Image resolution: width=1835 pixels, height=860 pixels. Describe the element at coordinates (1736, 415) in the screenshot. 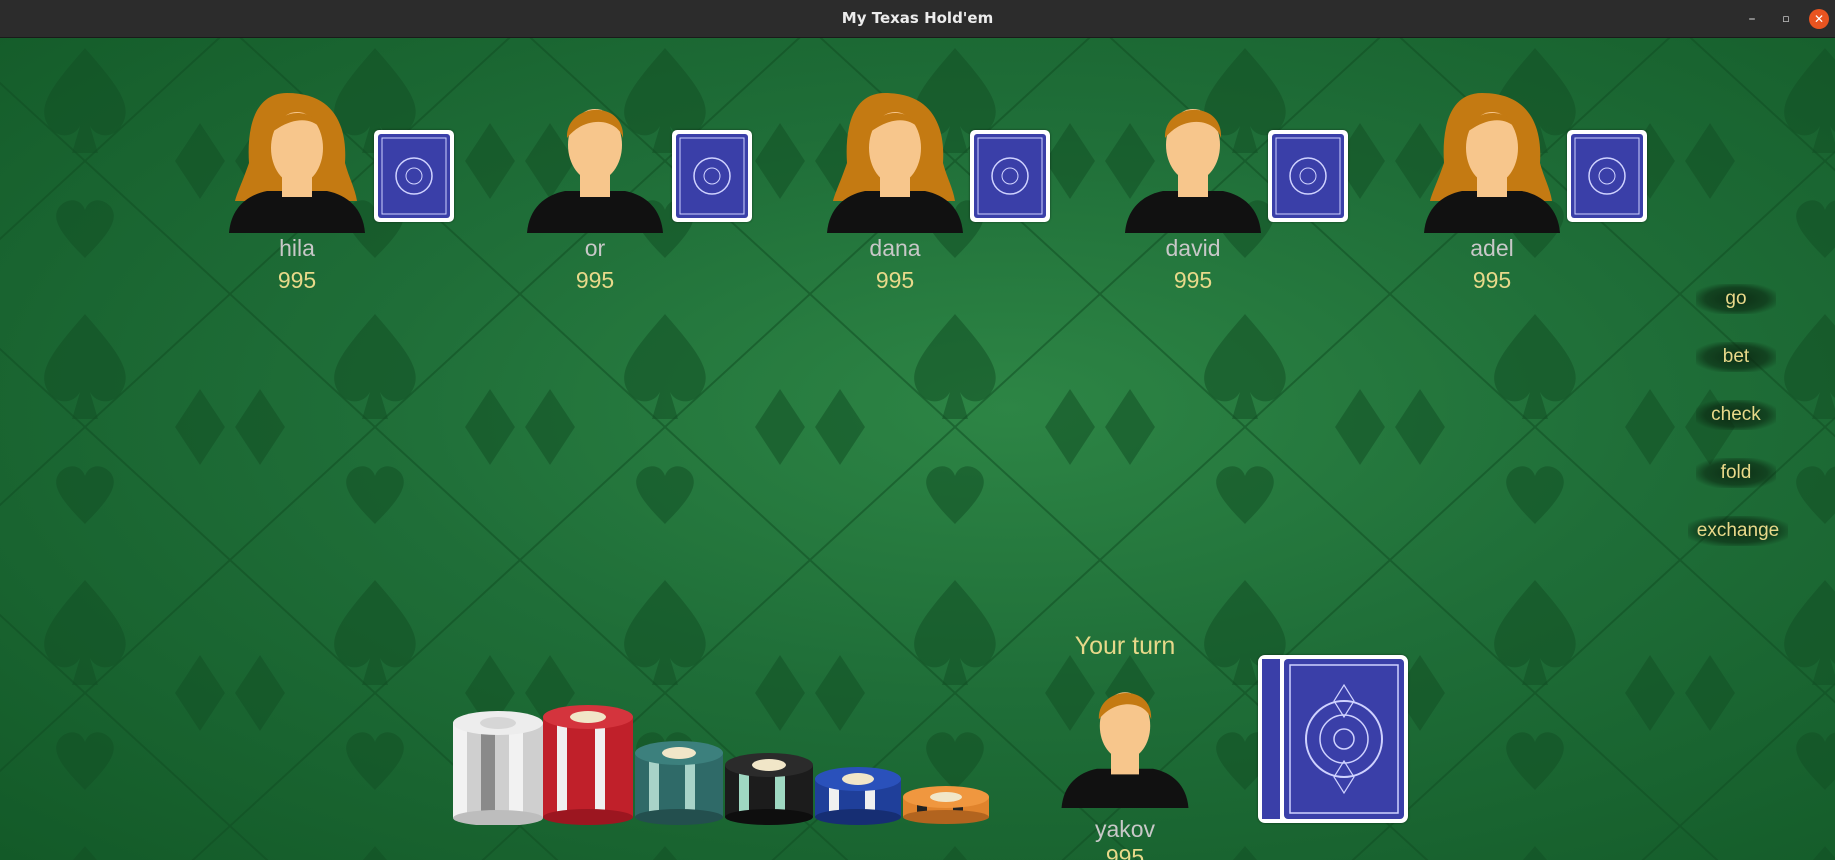

I see `check-button: check` at that location.